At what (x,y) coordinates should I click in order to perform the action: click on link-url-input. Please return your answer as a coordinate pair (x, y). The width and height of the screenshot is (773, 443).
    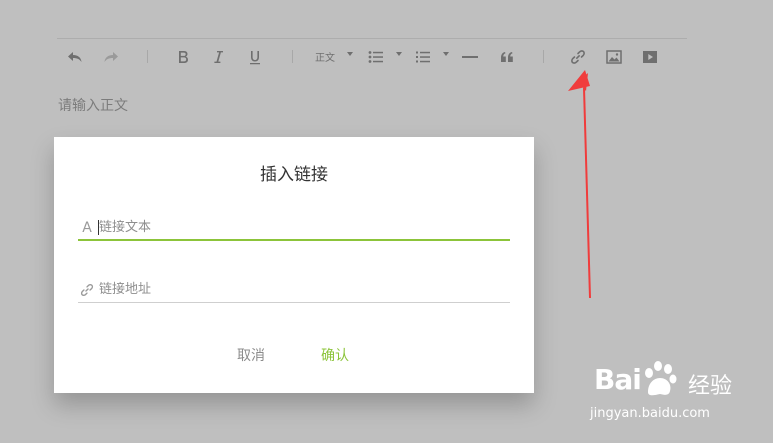
    Looking at the image, I should click on (301, 289).